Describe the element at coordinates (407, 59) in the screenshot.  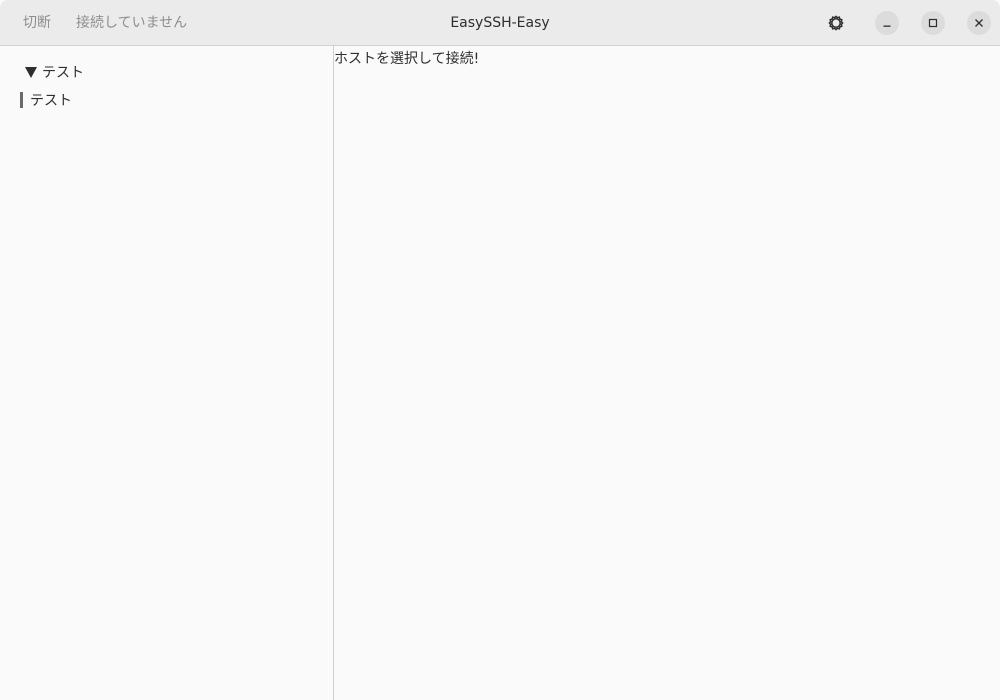
I see `empty-state-message: ホストを選択して接続!` at that location.